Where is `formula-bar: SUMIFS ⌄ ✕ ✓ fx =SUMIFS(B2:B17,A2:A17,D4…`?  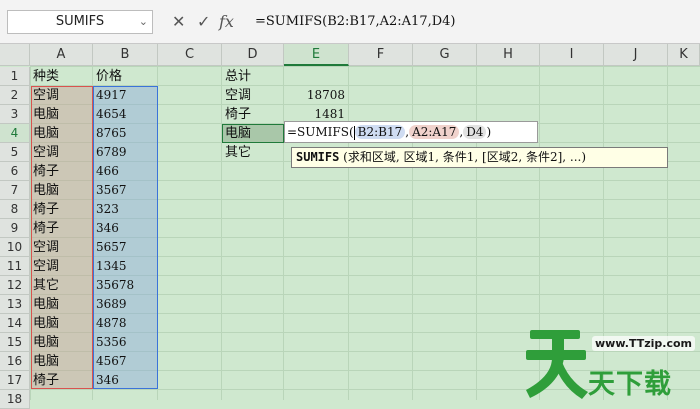 formula-bar: SUMIFS ⌄ ✕ ✓ fx =SUMIFS(B2:B17,A2:A17,D4… is located at coordinates (350, 22).